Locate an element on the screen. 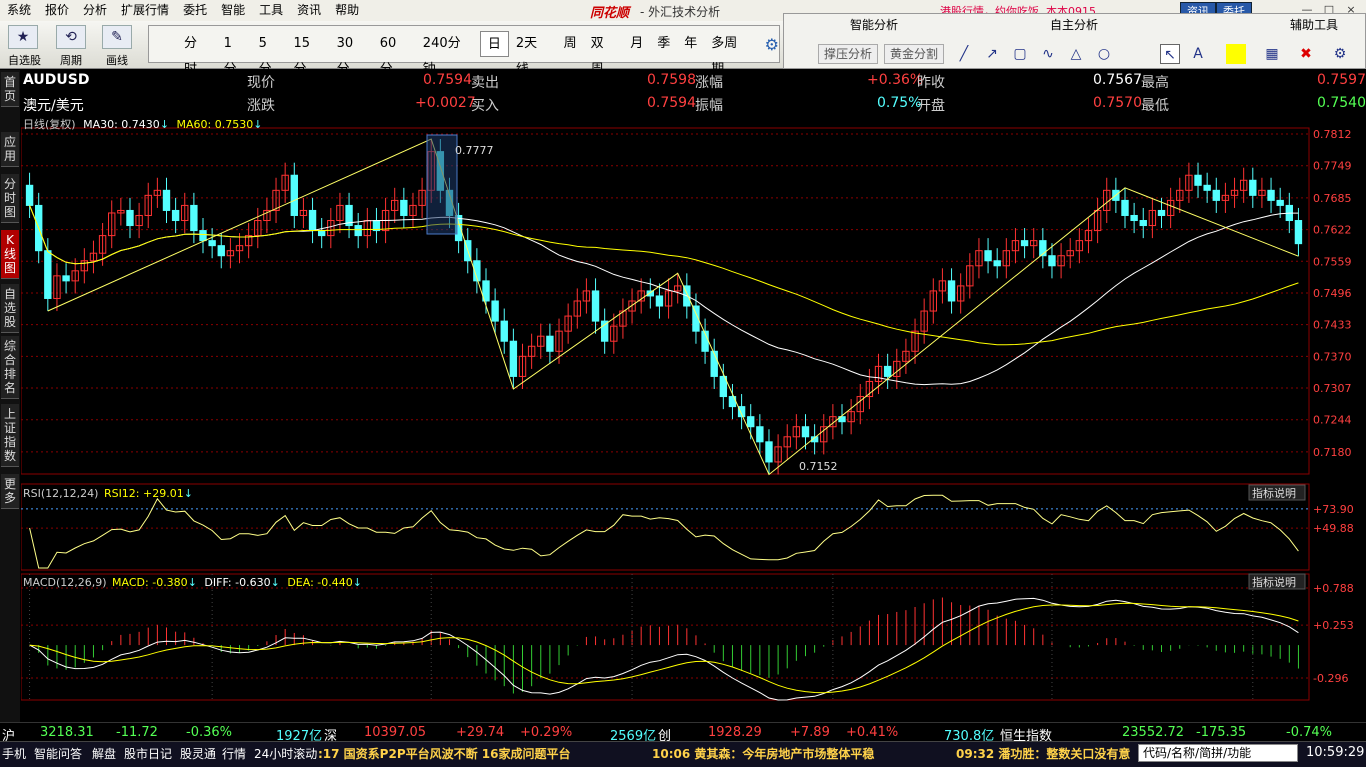  period-15m: 15分 is located at coordinates (308, 54).